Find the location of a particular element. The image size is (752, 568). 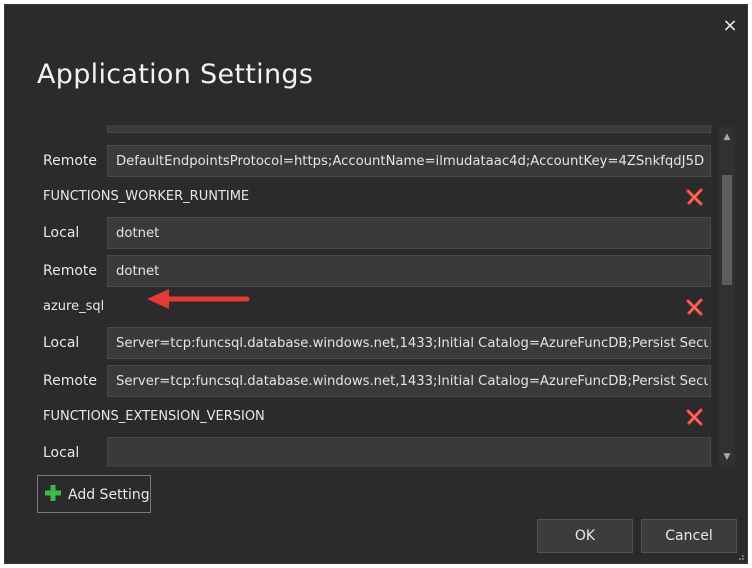

scroll-up-icon: ▲ is located at coordinates (727, 137).